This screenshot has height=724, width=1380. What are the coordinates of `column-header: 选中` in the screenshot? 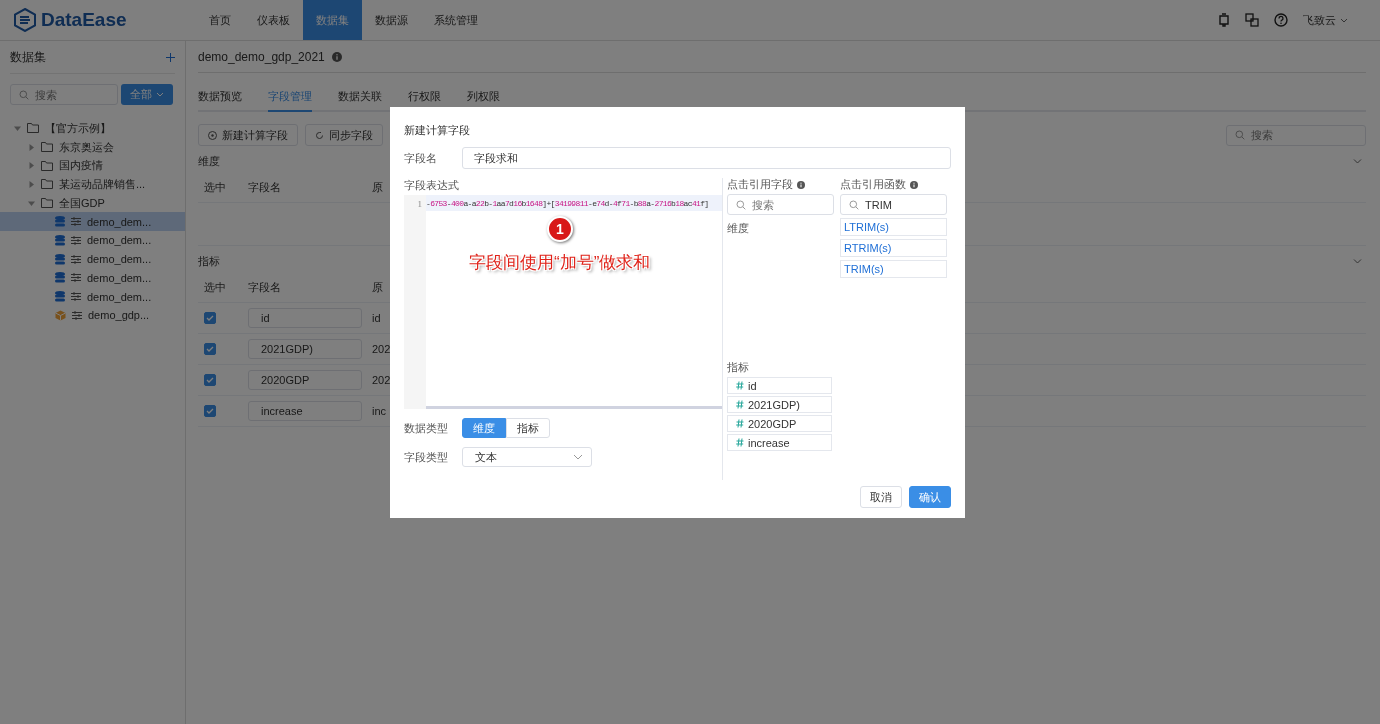 It's located at (215, 287).